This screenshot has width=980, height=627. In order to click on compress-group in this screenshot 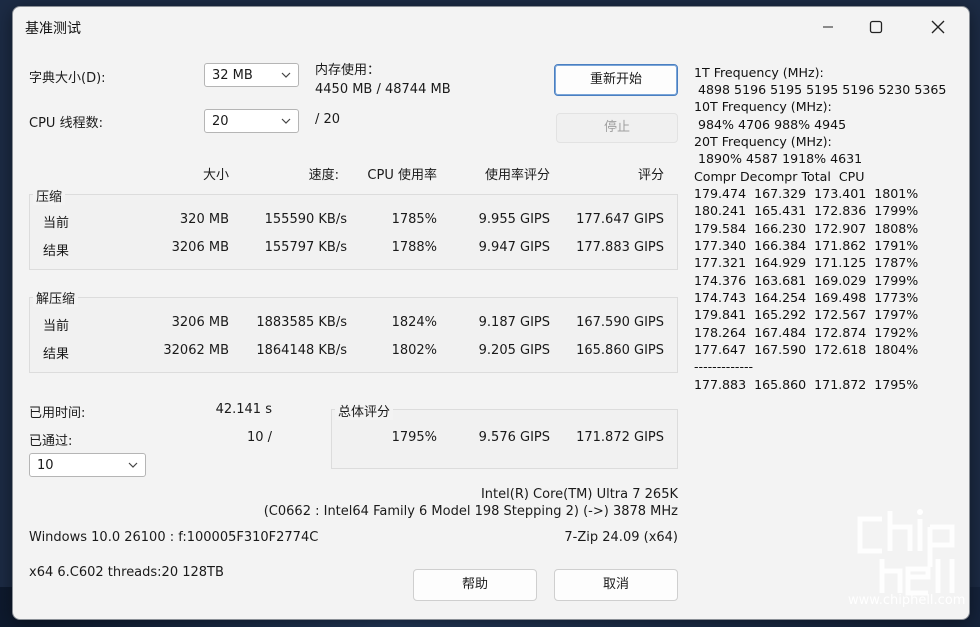, I will do `click(353, 232)`.